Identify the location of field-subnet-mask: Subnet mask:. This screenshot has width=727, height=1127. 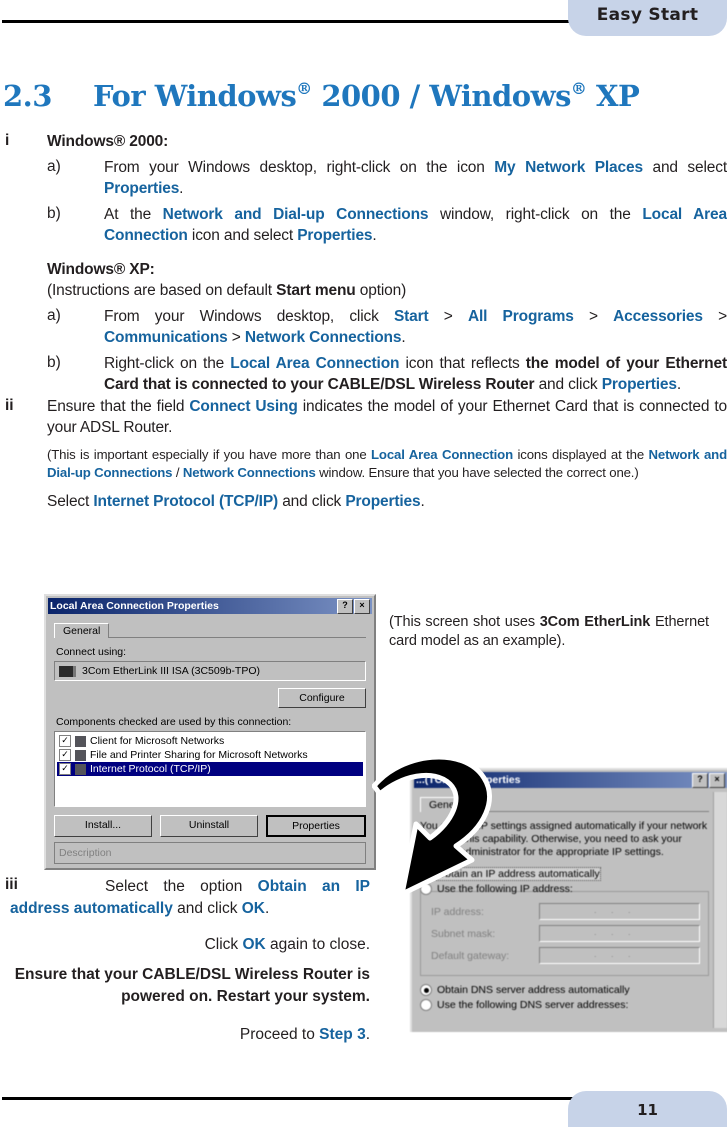
(565, 933).